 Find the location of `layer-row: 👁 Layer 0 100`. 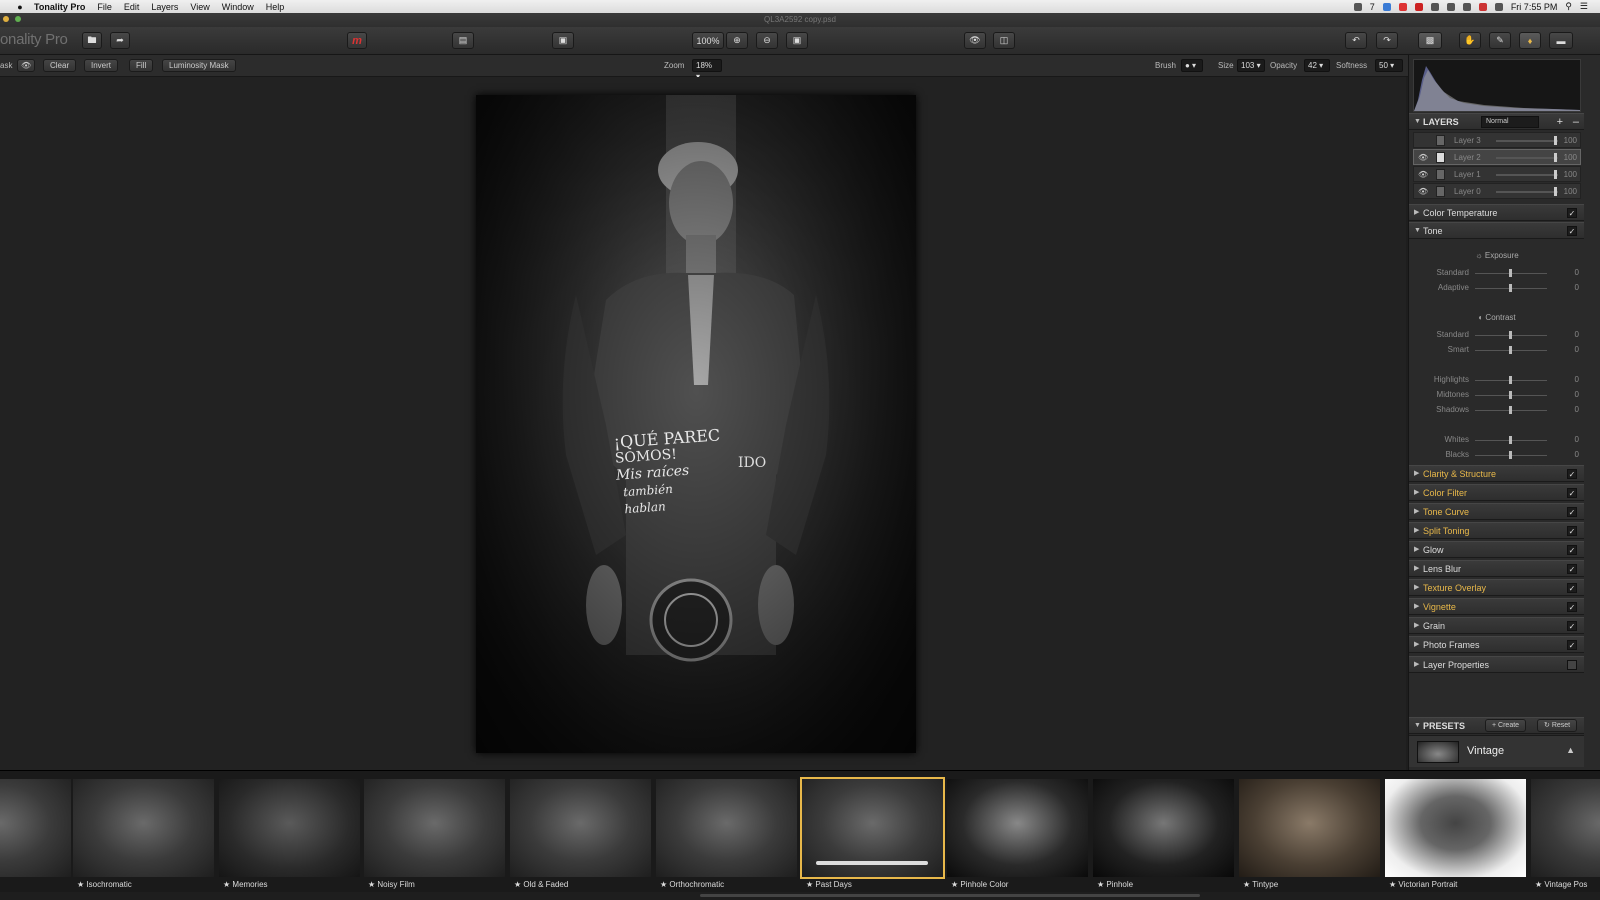

layer-row: 👁 Layer 0 100 is located at coordinates (1497, 191).